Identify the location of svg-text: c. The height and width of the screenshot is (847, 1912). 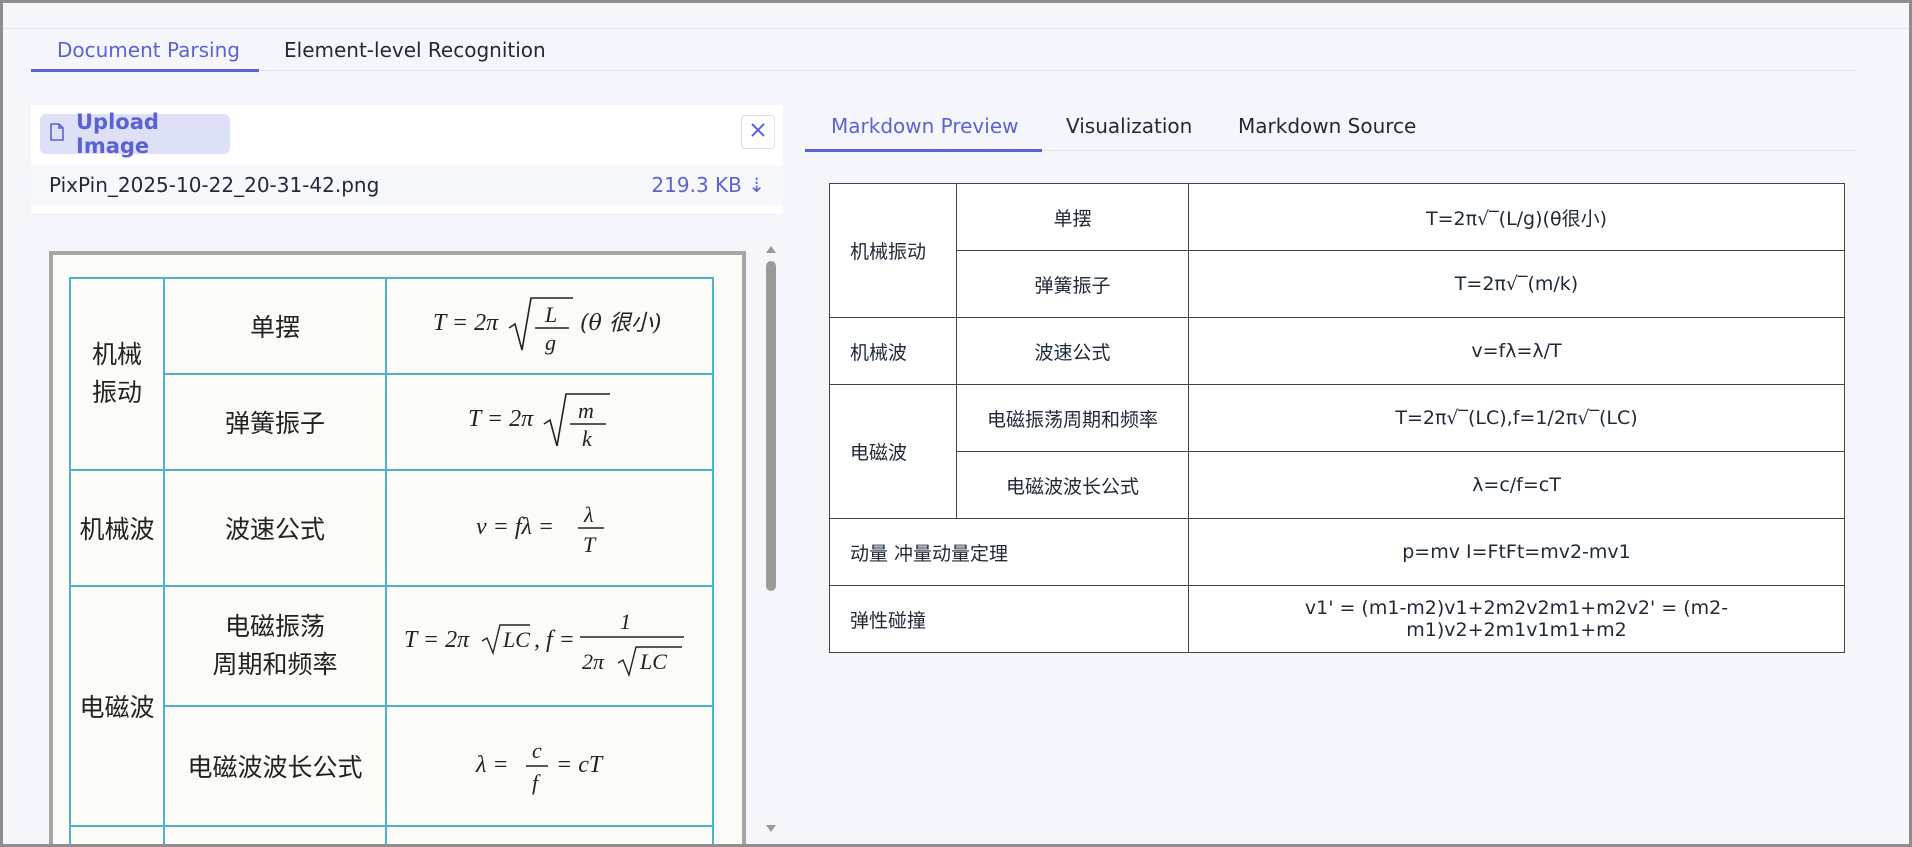
(537, 750).